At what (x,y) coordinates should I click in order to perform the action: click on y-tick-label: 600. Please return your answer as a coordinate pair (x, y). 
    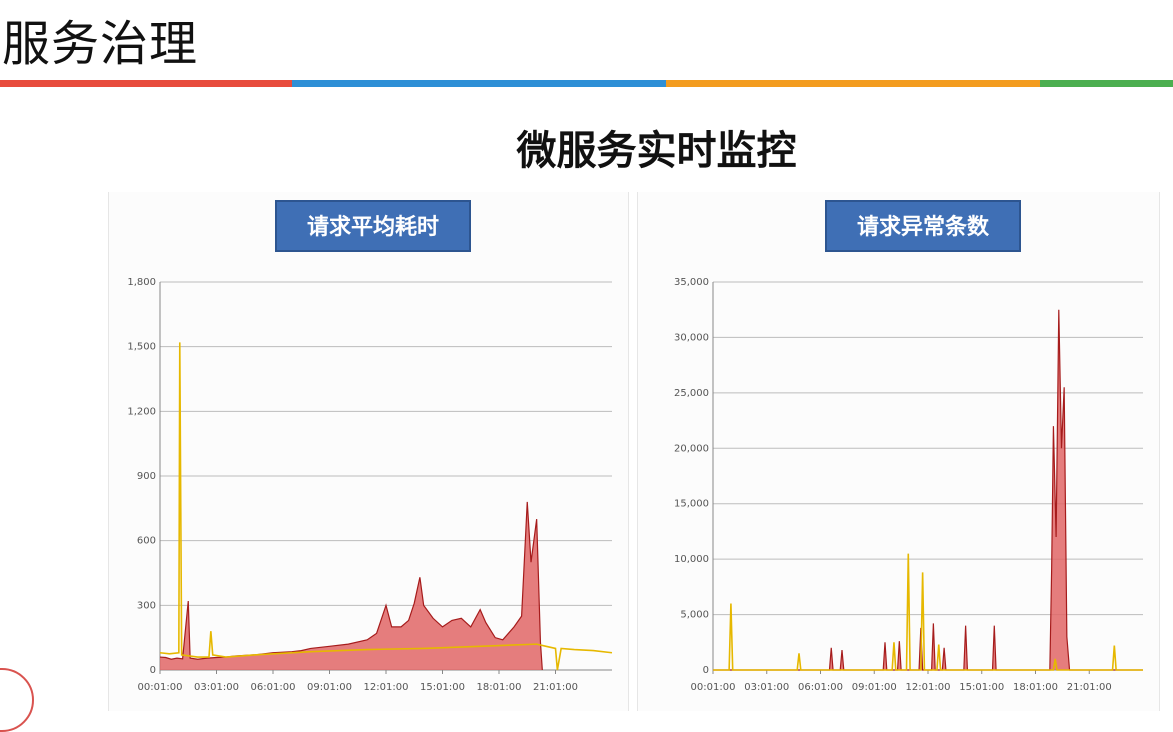
    Looking at the image, I should click on (146, 541).